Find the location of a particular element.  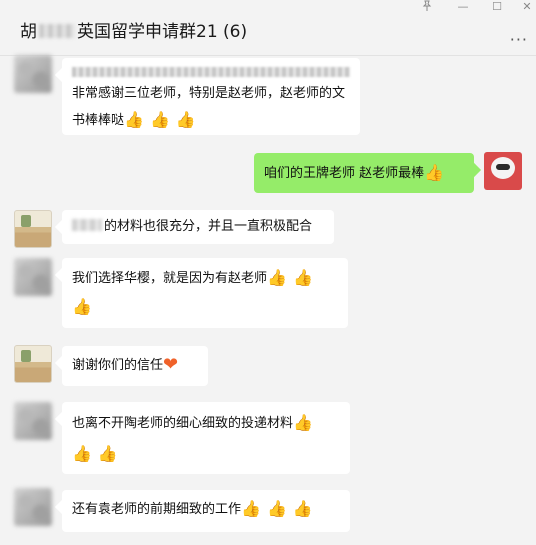

message-text: 我们选择华樱，就是因为有赵老师 is located at coordinates (170, 278).